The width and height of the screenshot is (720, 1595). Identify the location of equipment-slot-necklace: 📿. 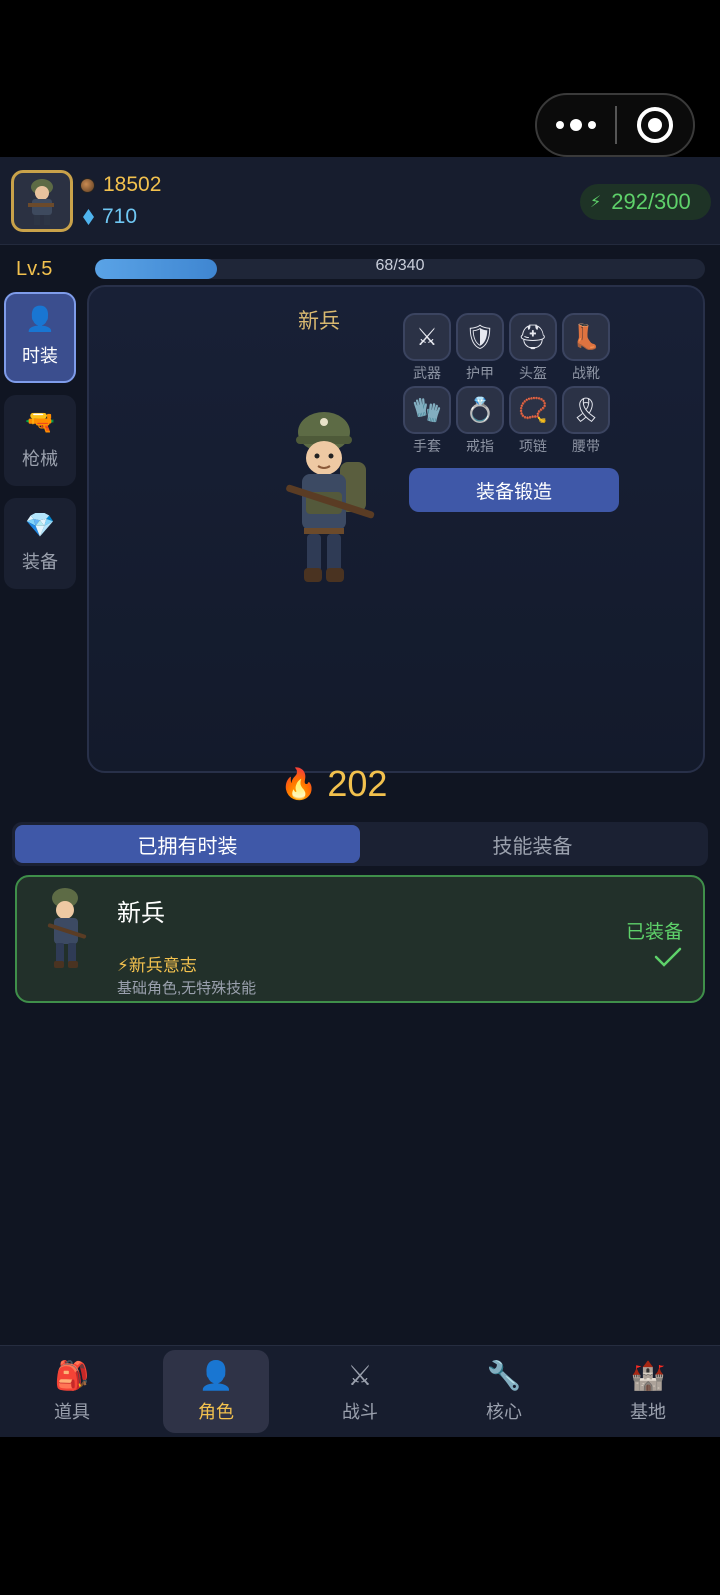
(533, 410).